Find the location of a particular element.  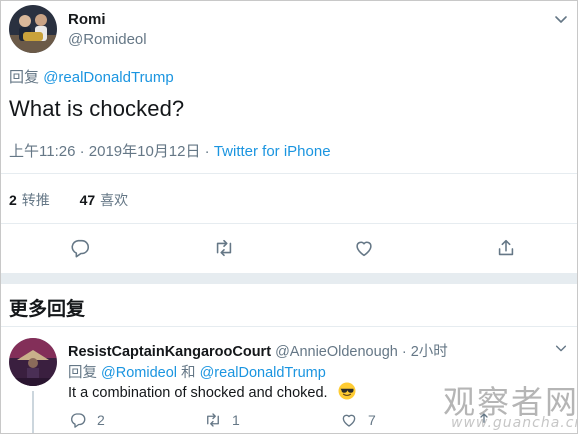

display-name: Romi is located at coordinates (87, 19).